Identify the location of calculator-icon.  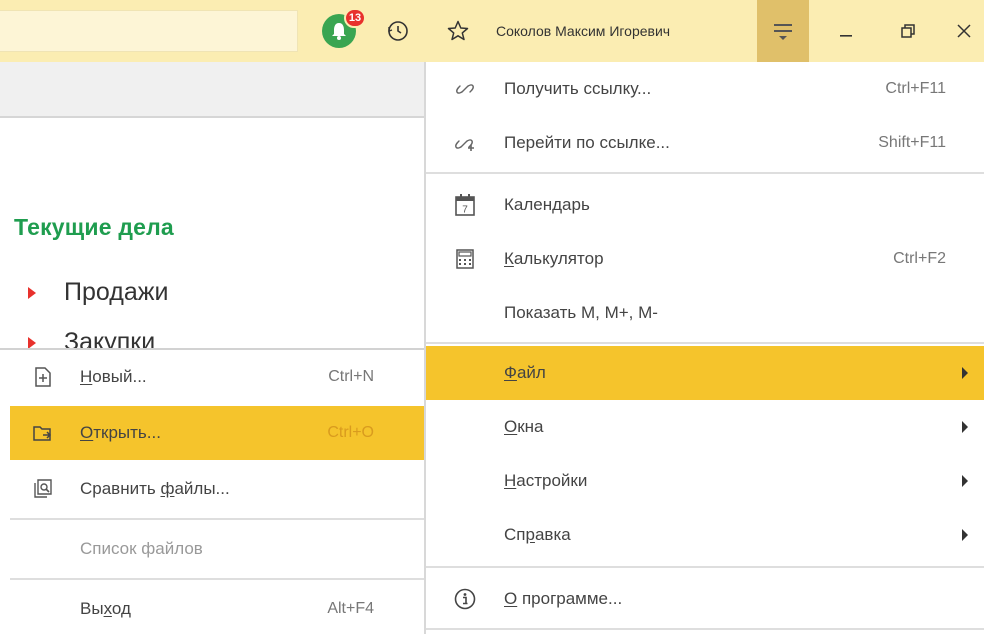
(465, 259).